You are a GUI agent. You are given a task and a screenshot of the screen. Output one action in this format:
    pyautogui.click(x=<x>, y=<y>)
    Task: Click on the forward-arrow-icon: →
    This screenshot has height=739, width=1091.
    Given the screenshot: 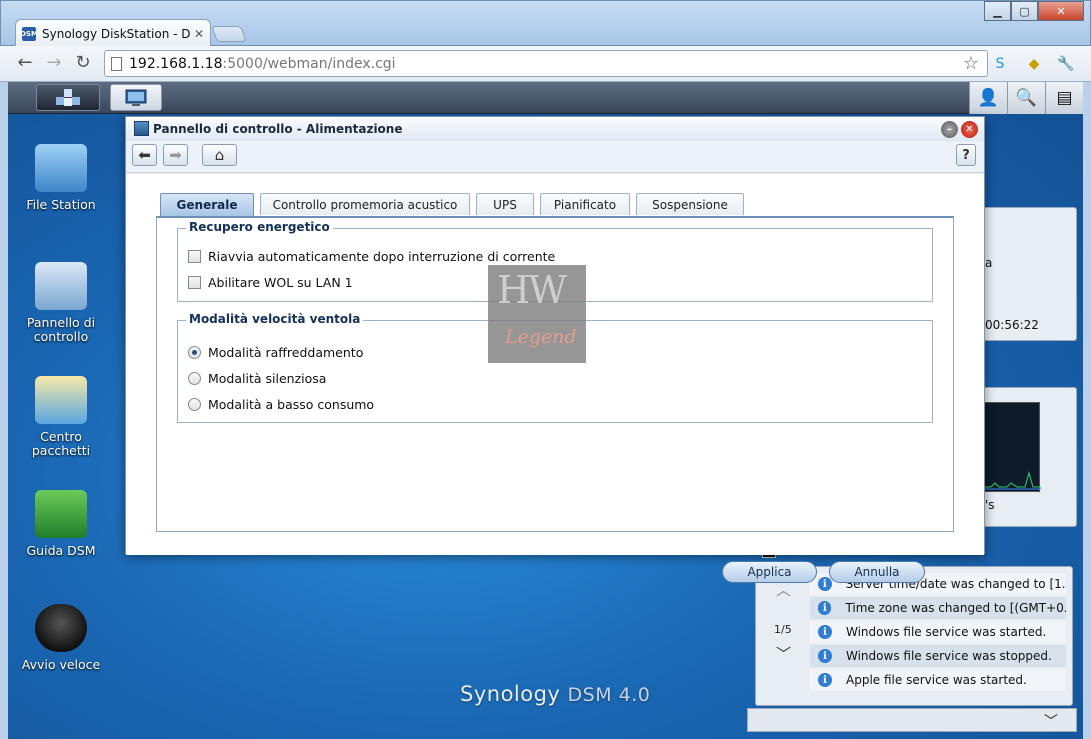 What is the action you would take?
    pyautogui.click(x=54, y=63)
    